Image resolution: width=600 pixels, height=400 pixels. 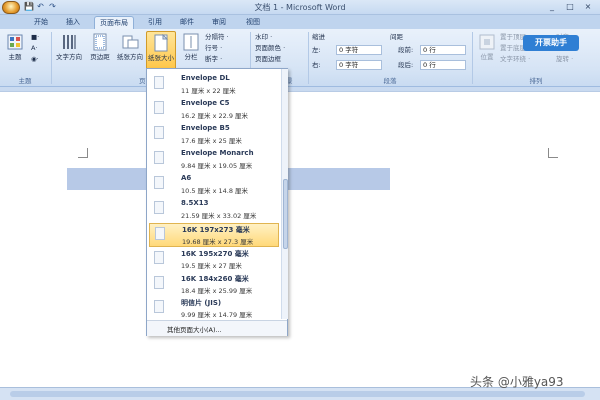 What do you see at coordinates (443, 65) in the screenshot?
I see `spacing-after-input: 0 行` at bounding box center [443, 65].